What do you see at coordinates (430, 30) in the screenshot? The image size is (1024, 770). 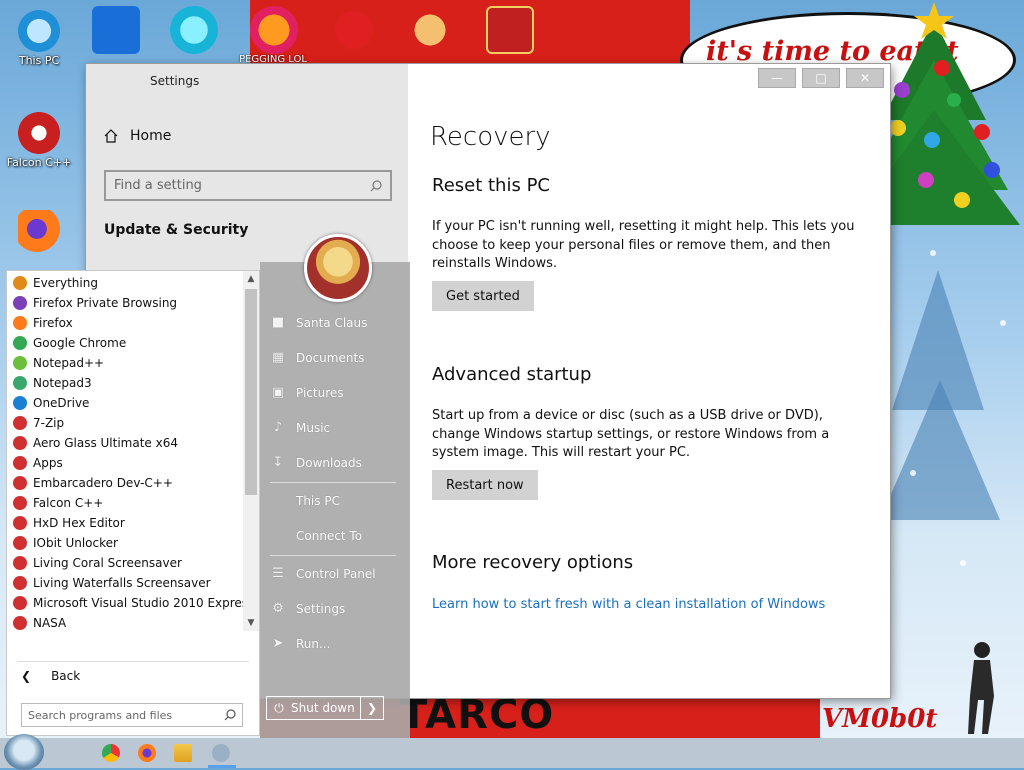 I see `cake-icon` at bounding box center [430, 30].